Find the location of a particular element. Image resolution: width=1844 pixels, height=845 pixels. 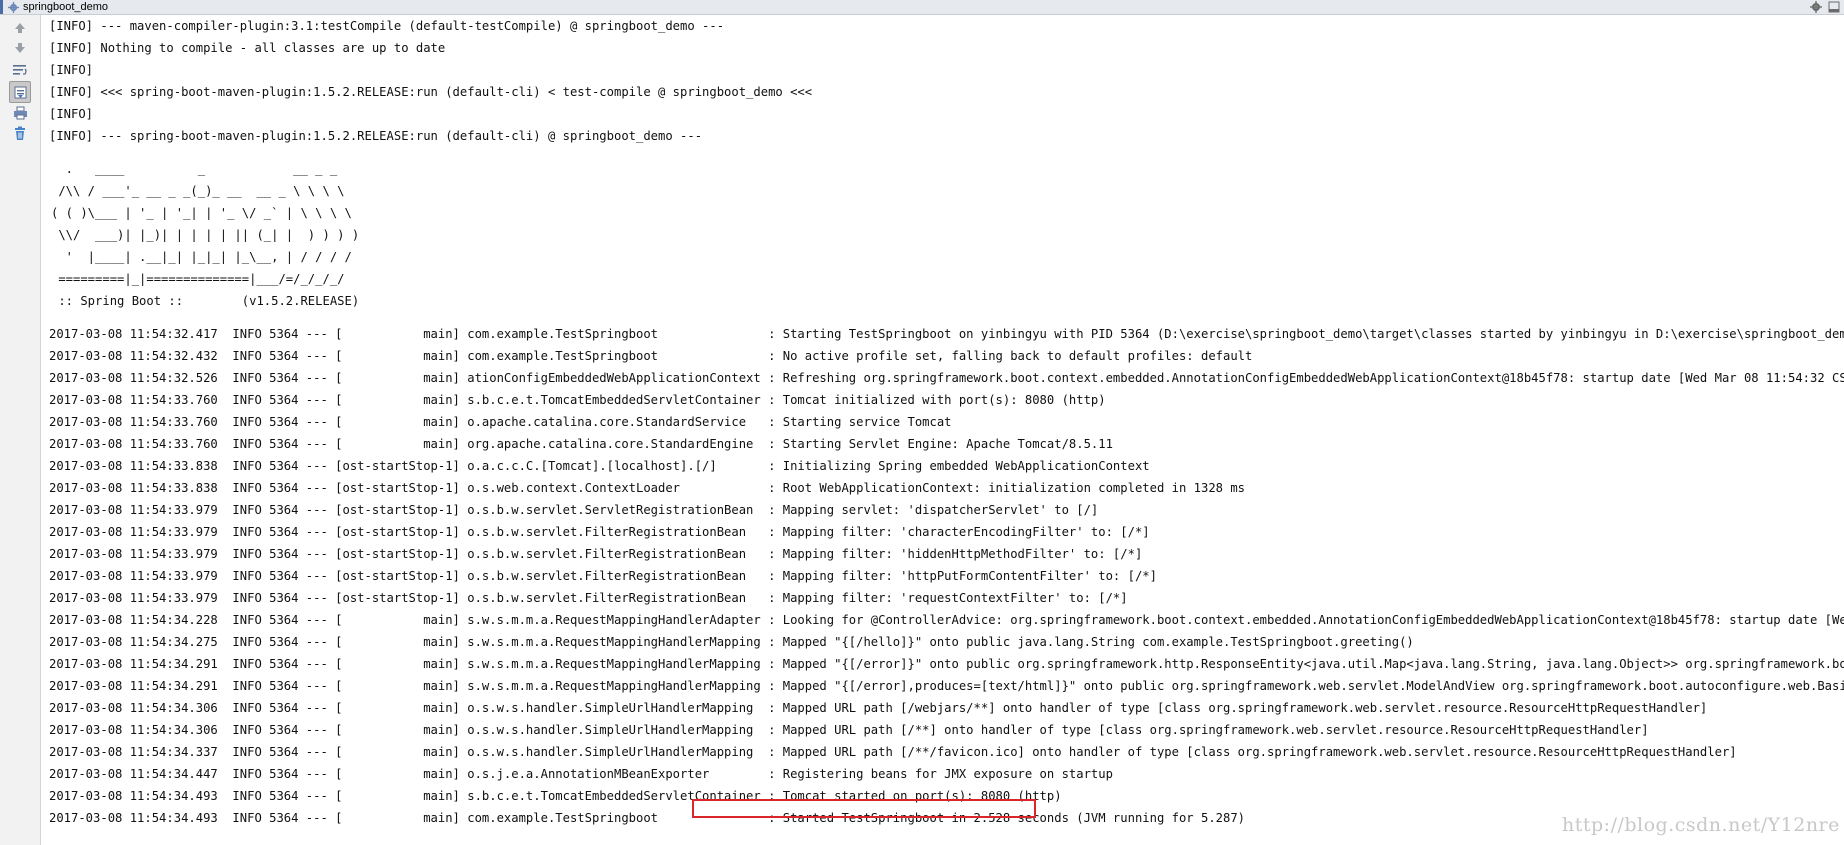

banner-line: ' |____| .__|_| |_|_| |_\__, | / / / / is located at coordinates (201, 257).